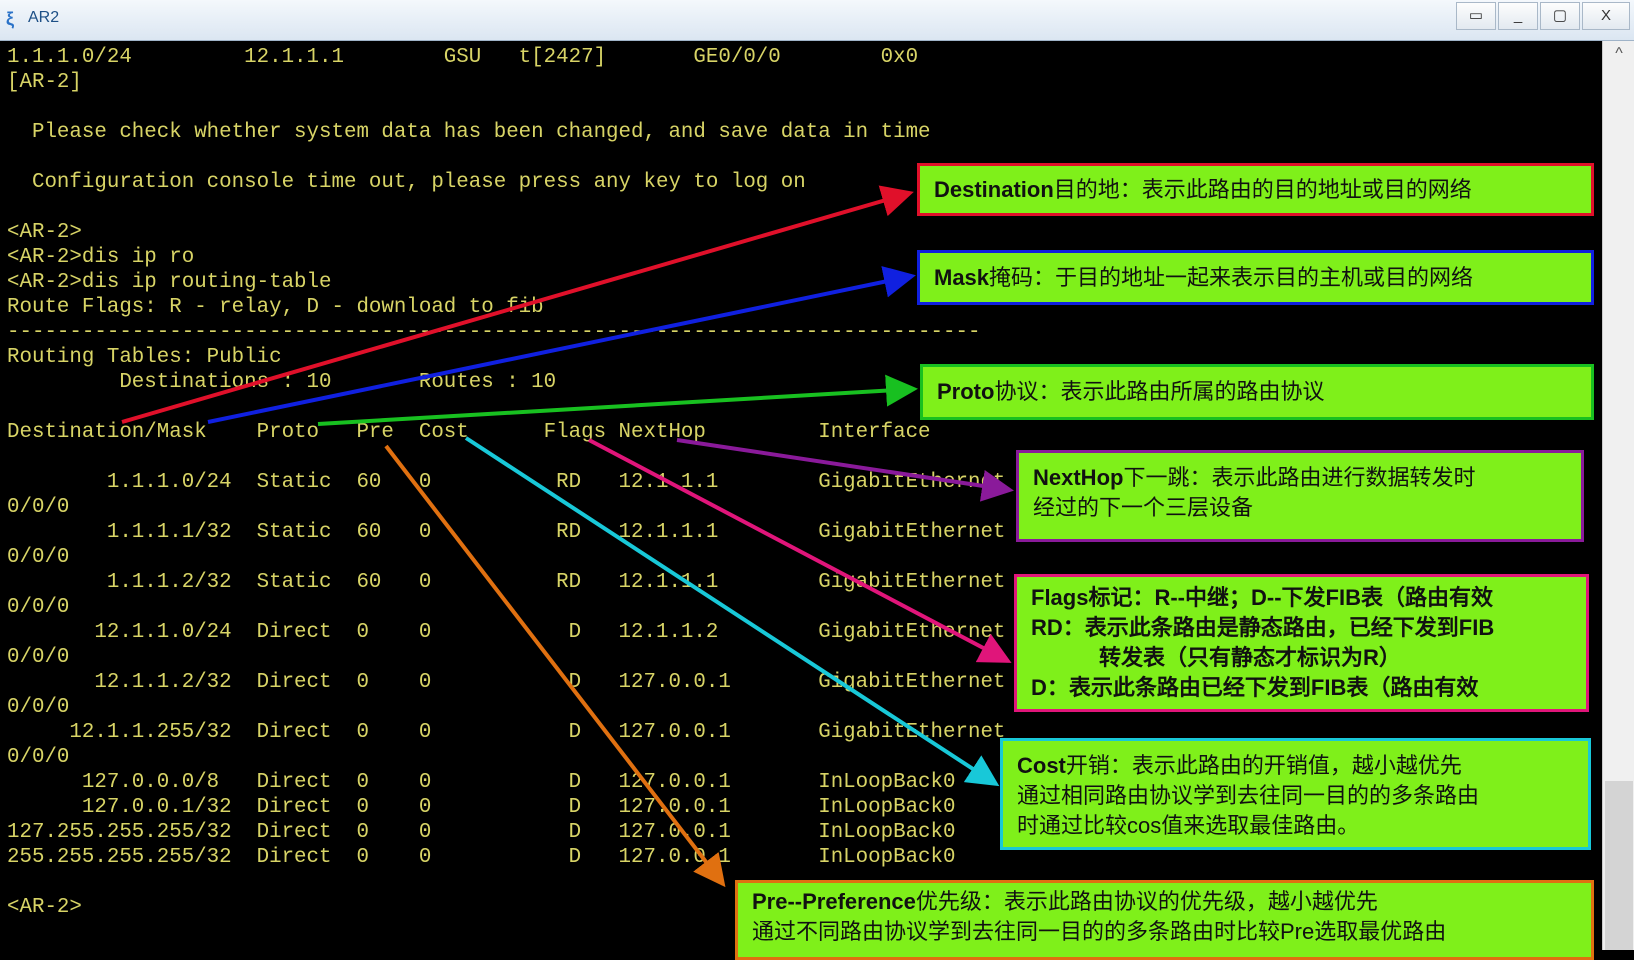  What do you see at coordinates (1099, 931) in the screenshot?
I see `annotation-text: 通过不同路由协议学到去往同一目的的多条路由时比较Pre选取最优路由` at bounding box center [1099, 931].